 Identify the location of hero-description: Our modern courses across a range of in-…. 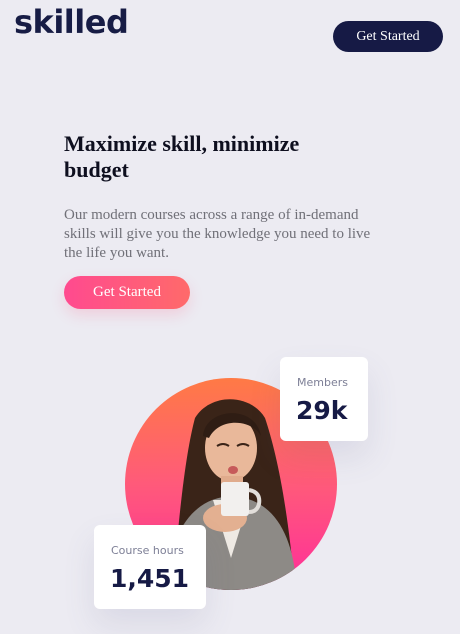
(217, 234).